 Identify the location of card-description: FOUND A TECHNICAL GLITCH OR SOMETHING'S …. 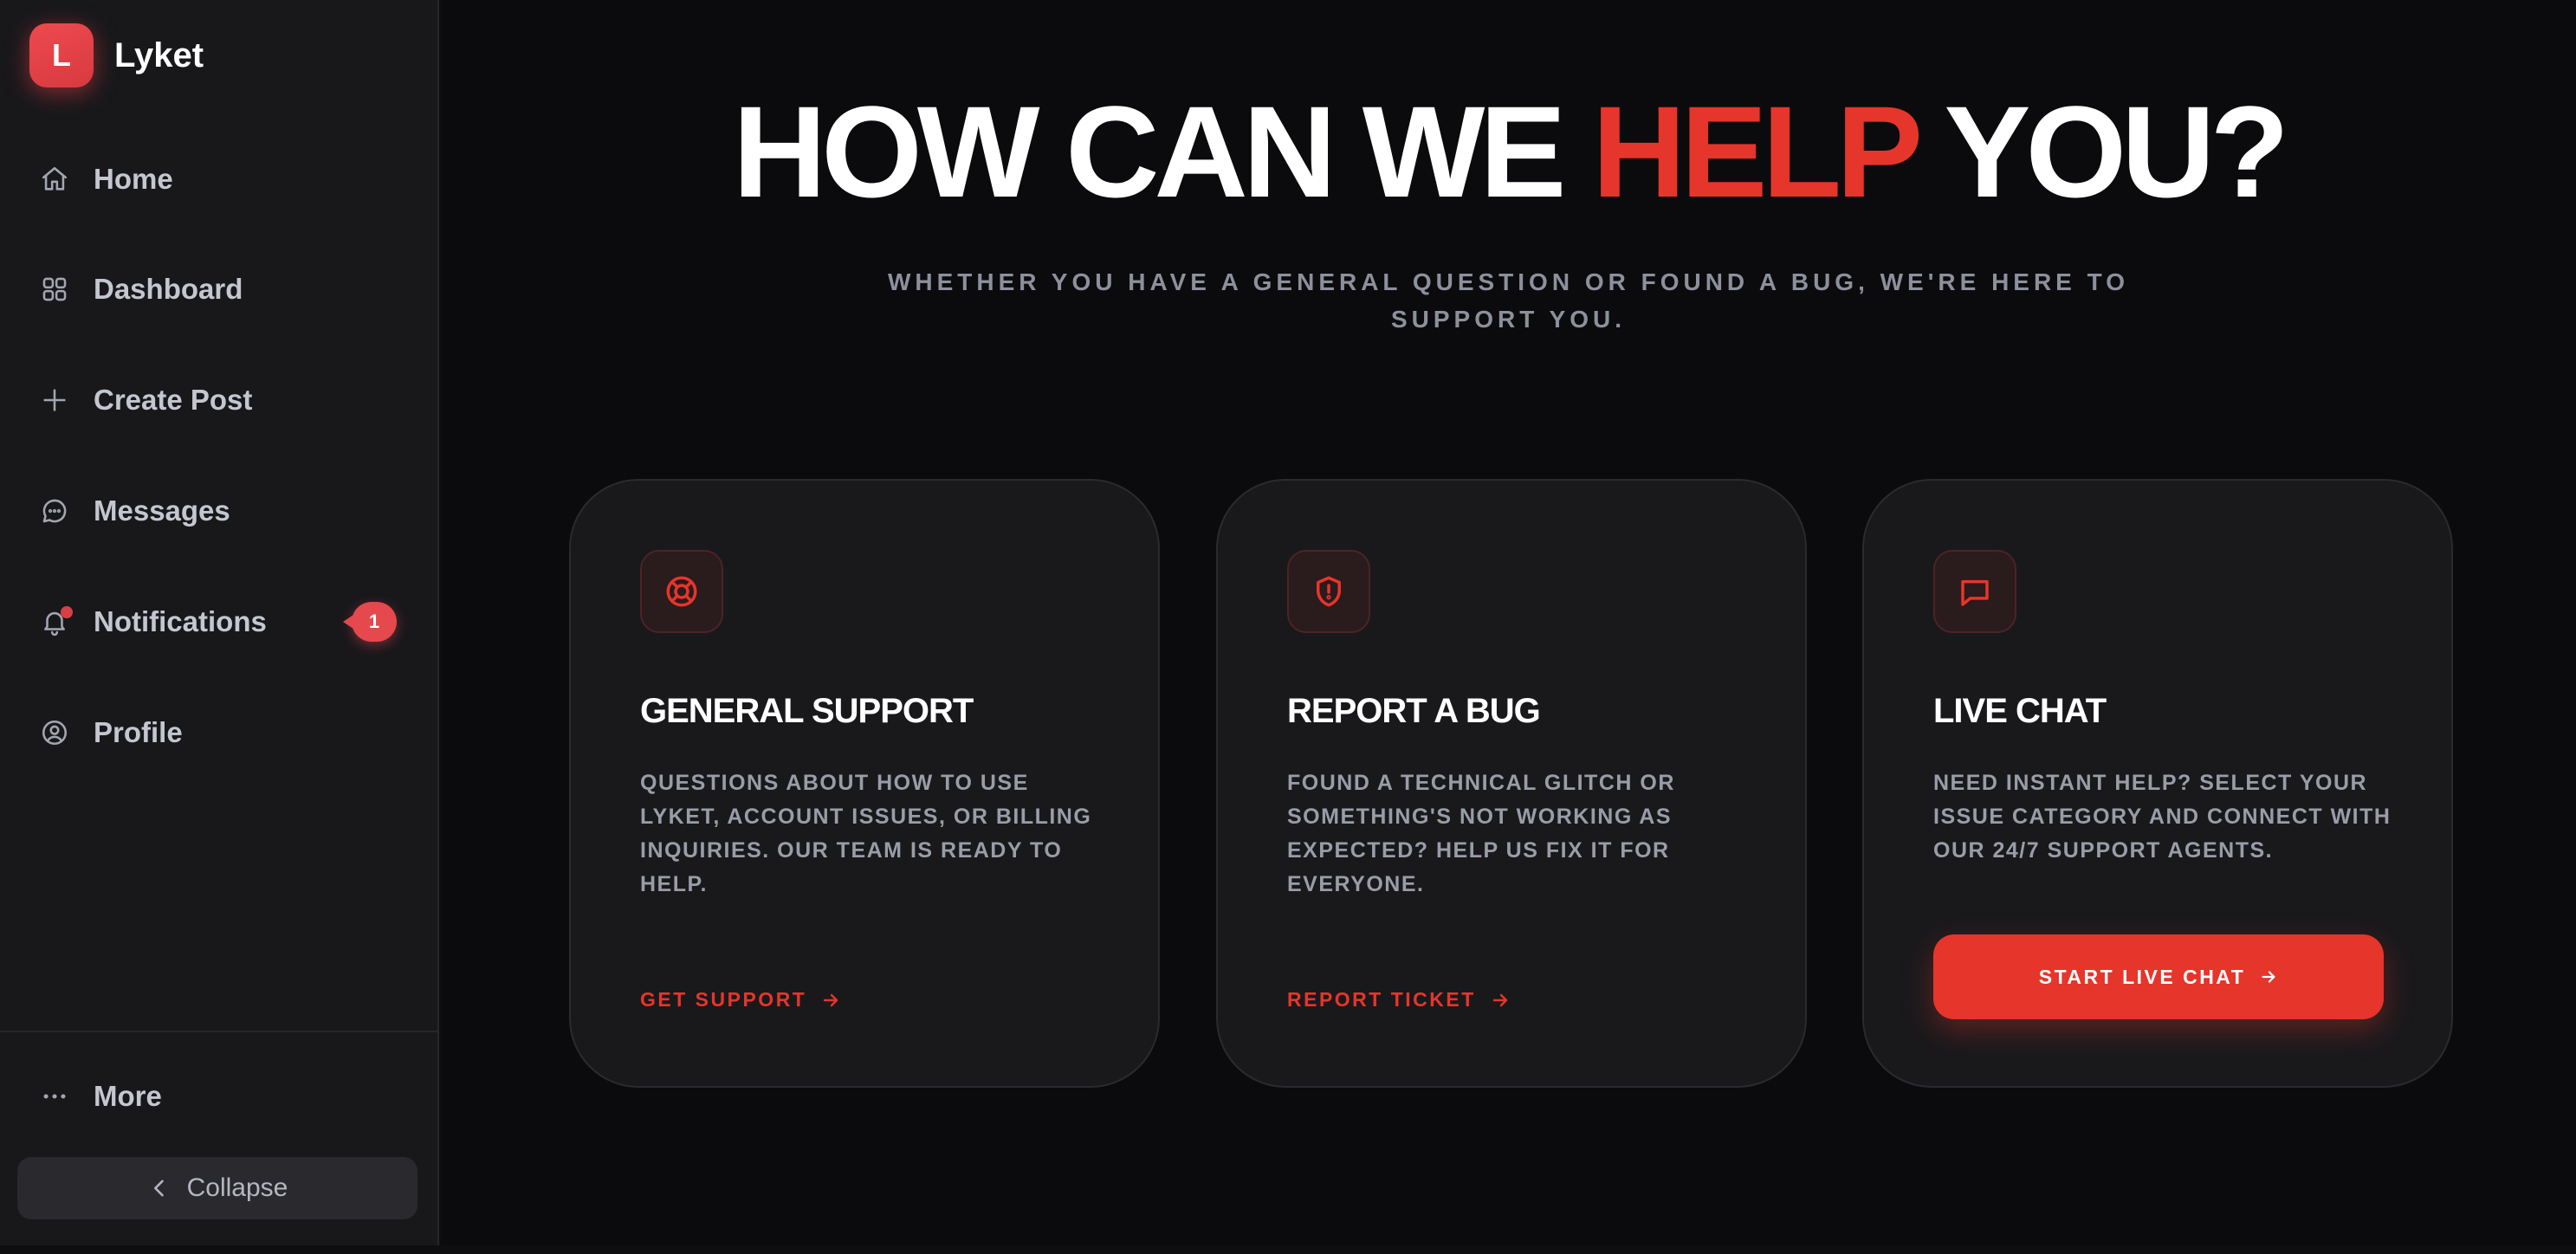
(1481, 833).